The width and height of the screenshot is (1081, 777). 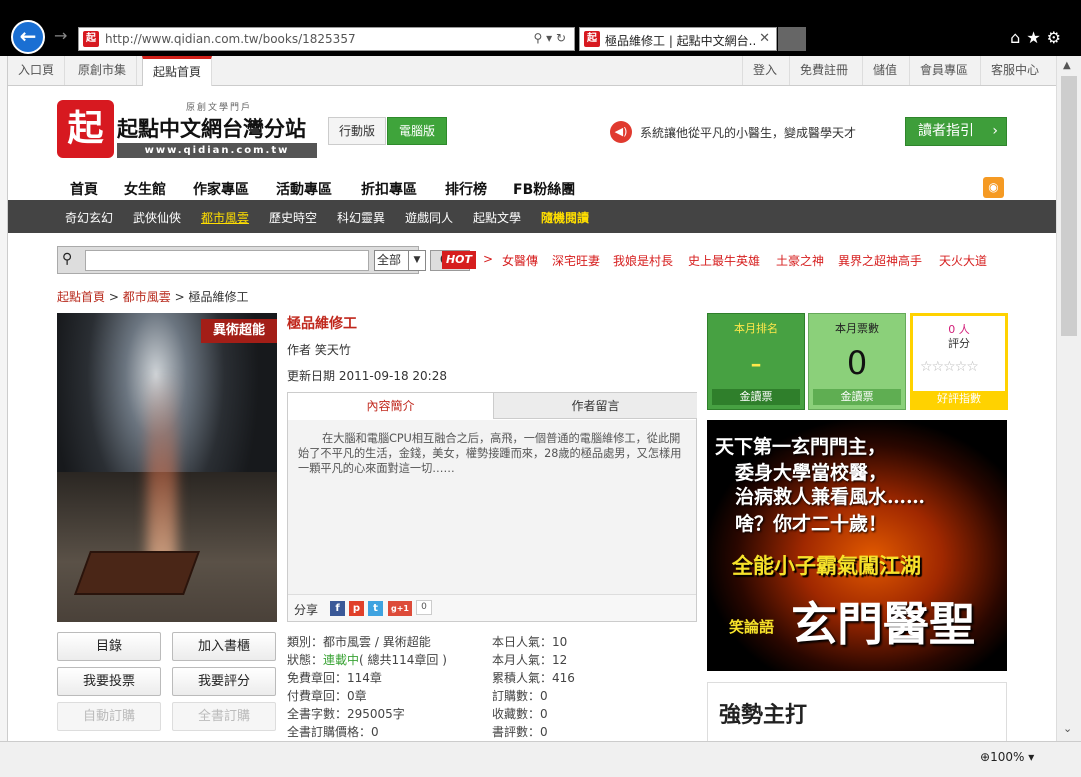 I want to click on service-link: 客服中心, so click(x=1014, y=70).